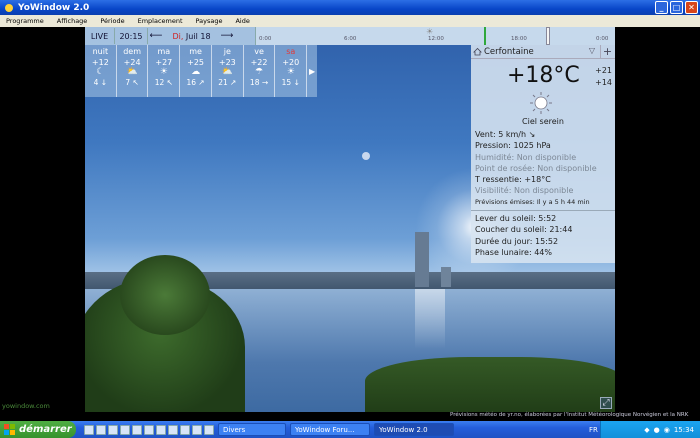 This screenshot has width=700, height=438. I want to click on foreground-grass, so click(490, 384).